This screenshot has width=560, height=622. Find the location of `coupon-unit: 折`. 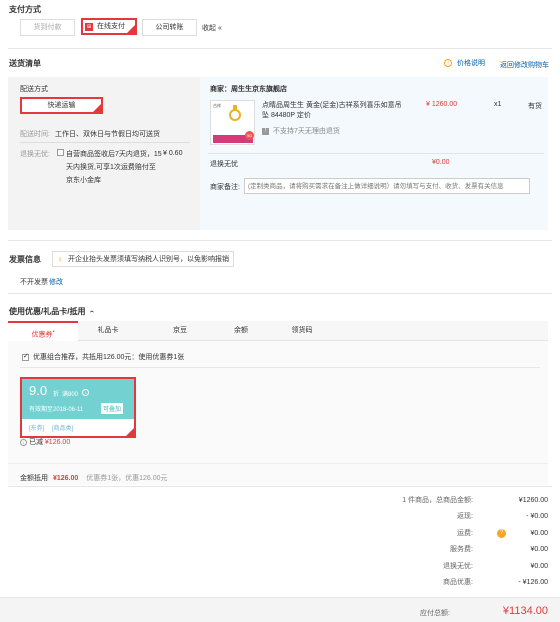

coupon-unit: 折 is located at coordinates (56, 395).